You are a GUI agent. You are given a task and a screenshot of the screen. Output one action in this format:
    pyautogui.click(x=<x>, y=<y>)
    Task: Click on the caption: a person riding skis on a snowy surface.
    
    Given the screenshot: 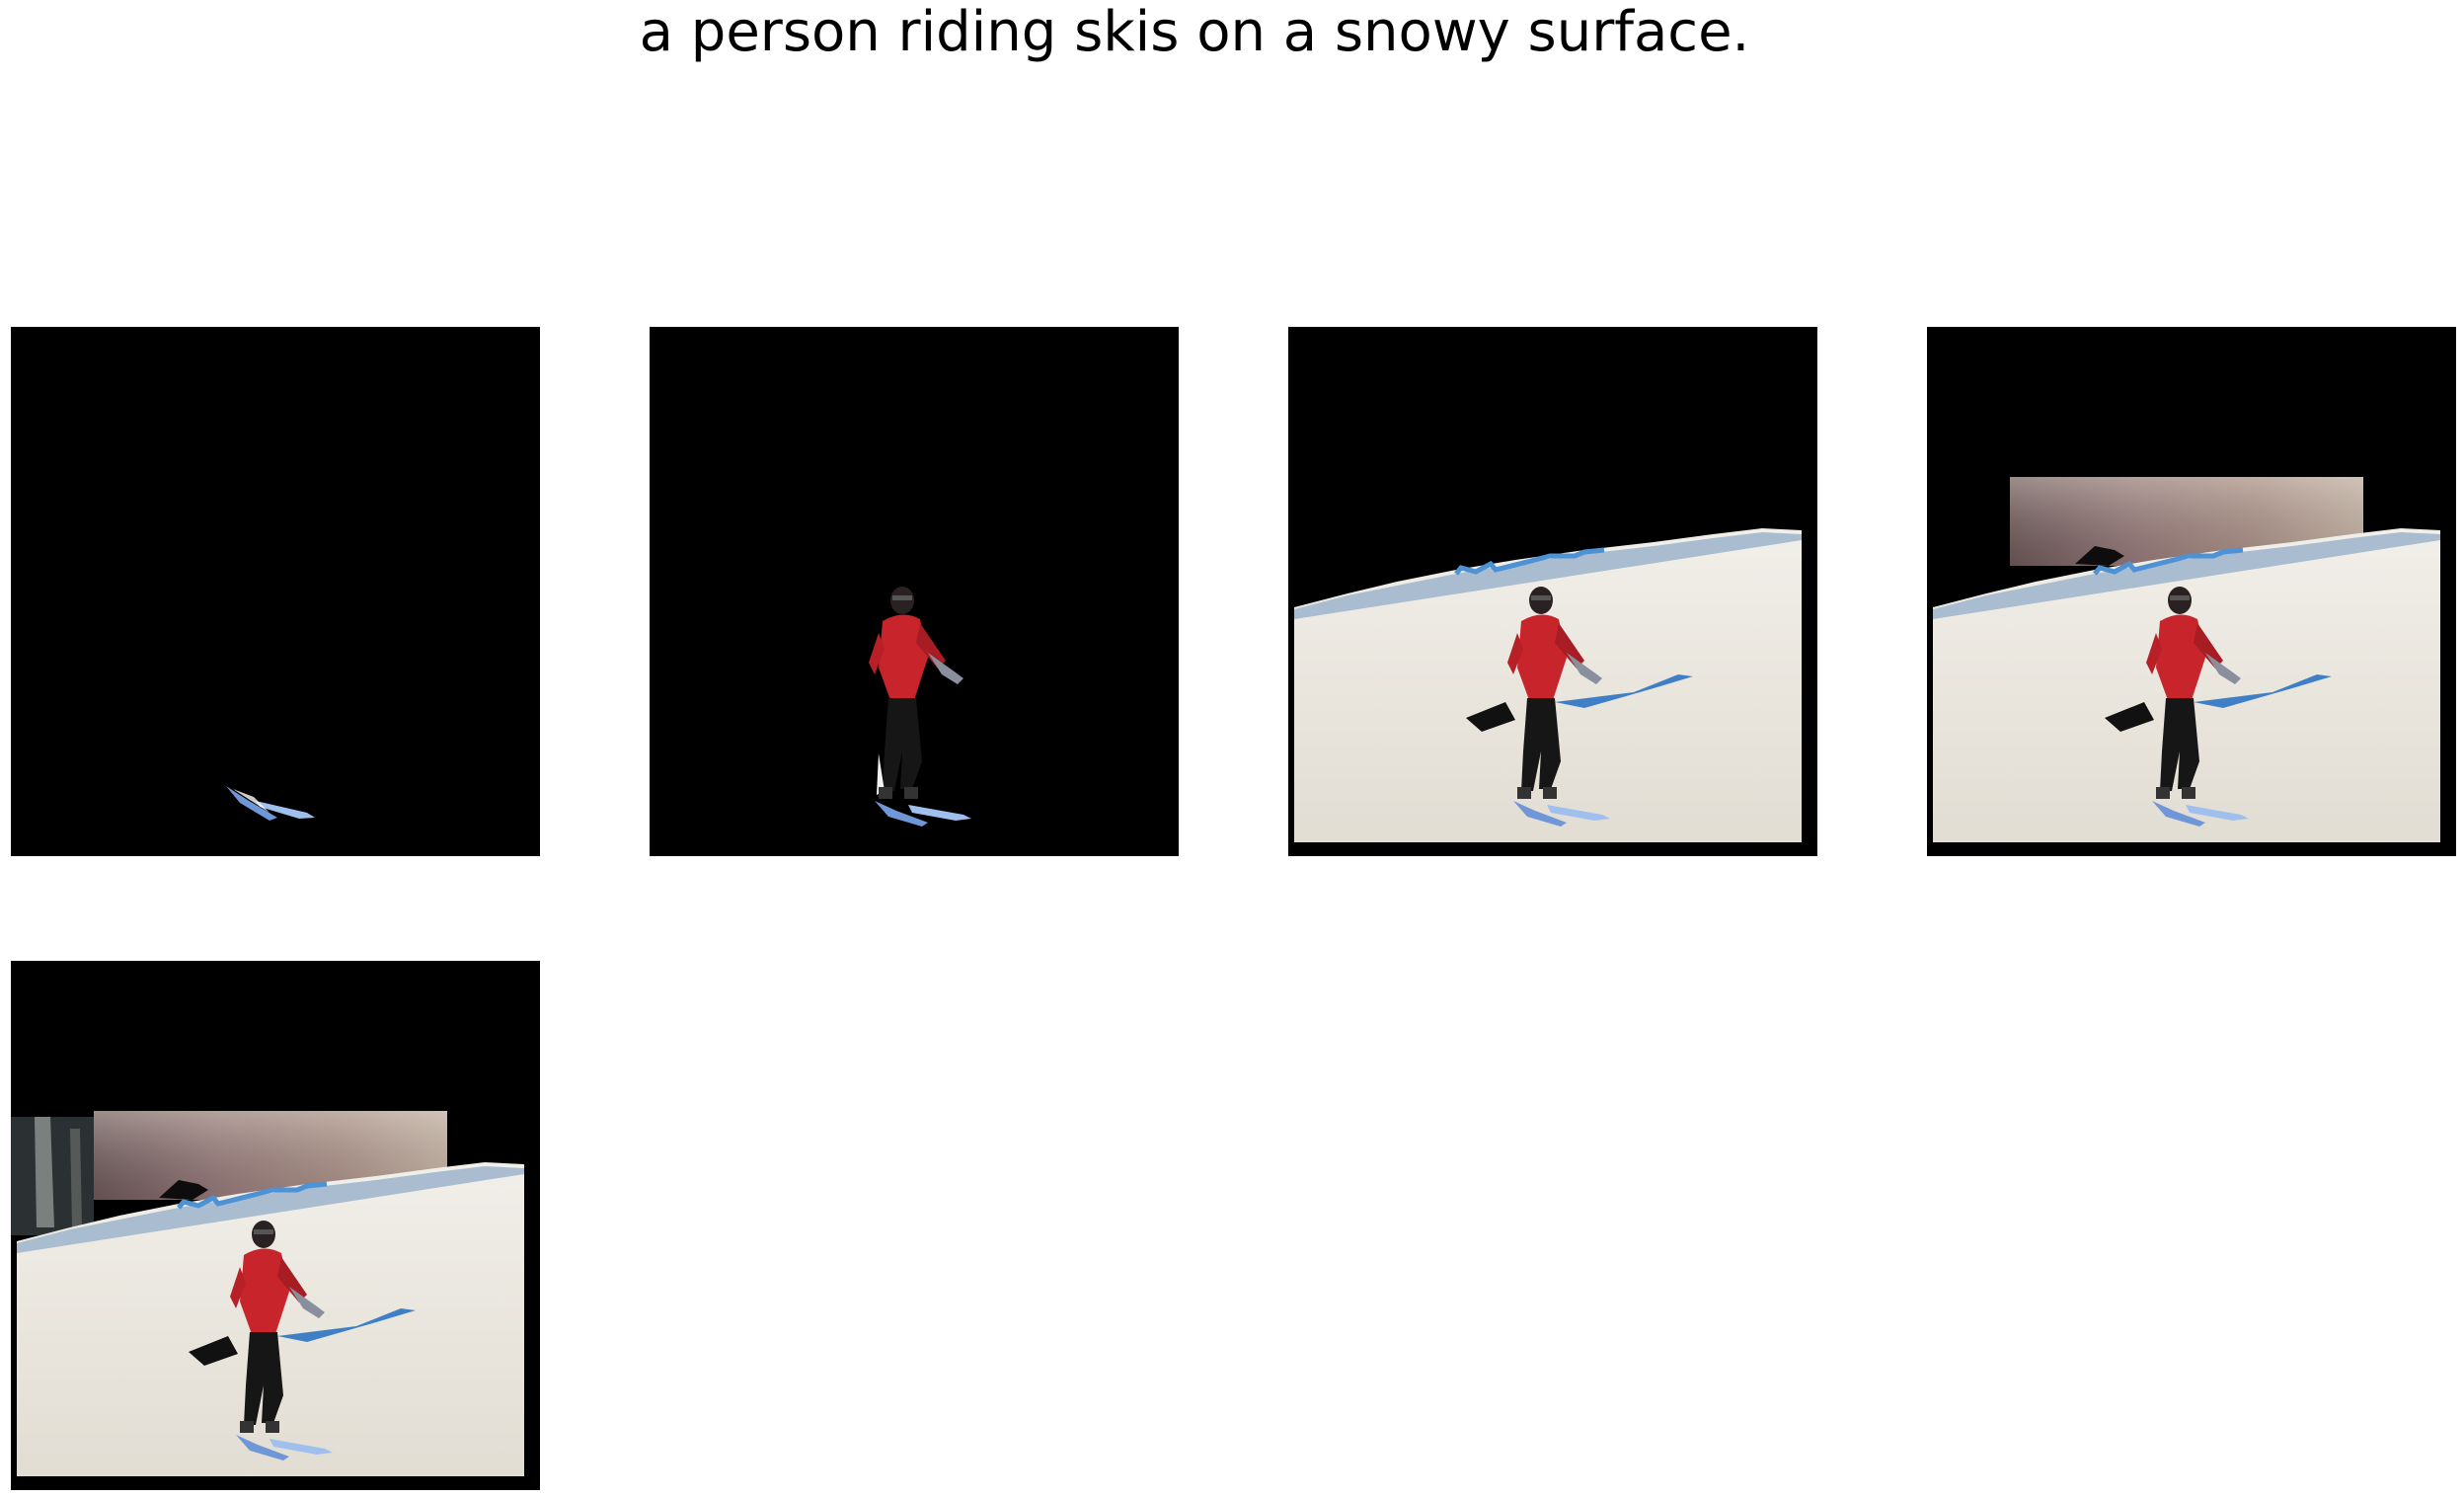 What is the action you would take?
    pyautogui.click(x=1194, y=32)
    